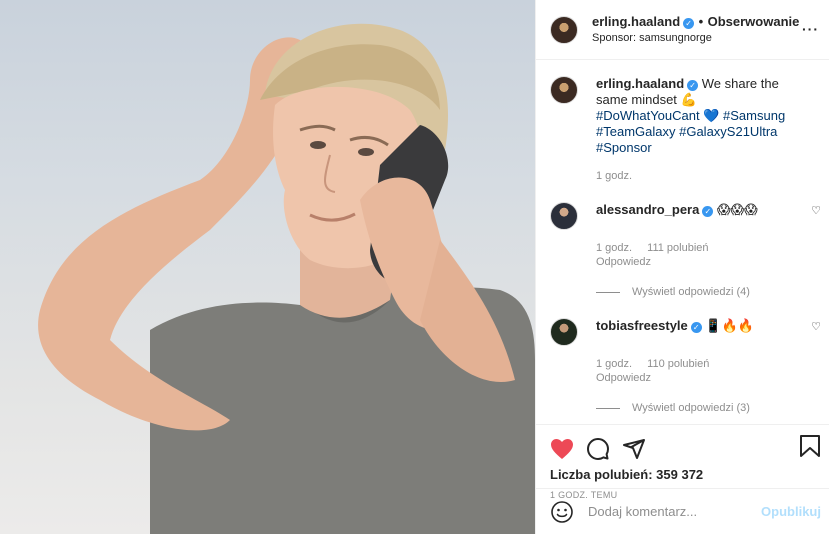 This screenshot has height=534, width=829. Describe the element at coordinates (691, 408) in the screenshot. I see `view-replies-label: Wyświetl odpowiedzi (3)` at that location.